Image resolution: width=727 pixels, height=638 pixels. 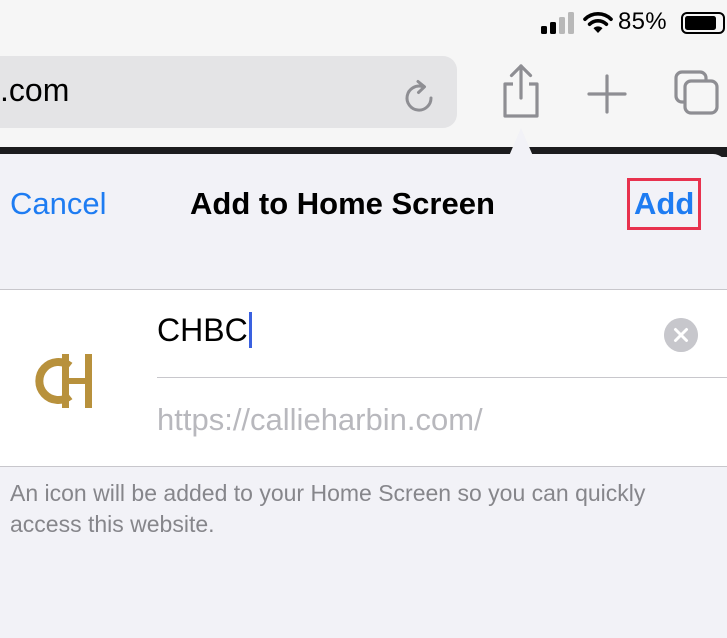 What do you see at coordinates (642, 21) in the screenshot?
I see `battery-percentage: 85%` at bounding box center [642, 21].